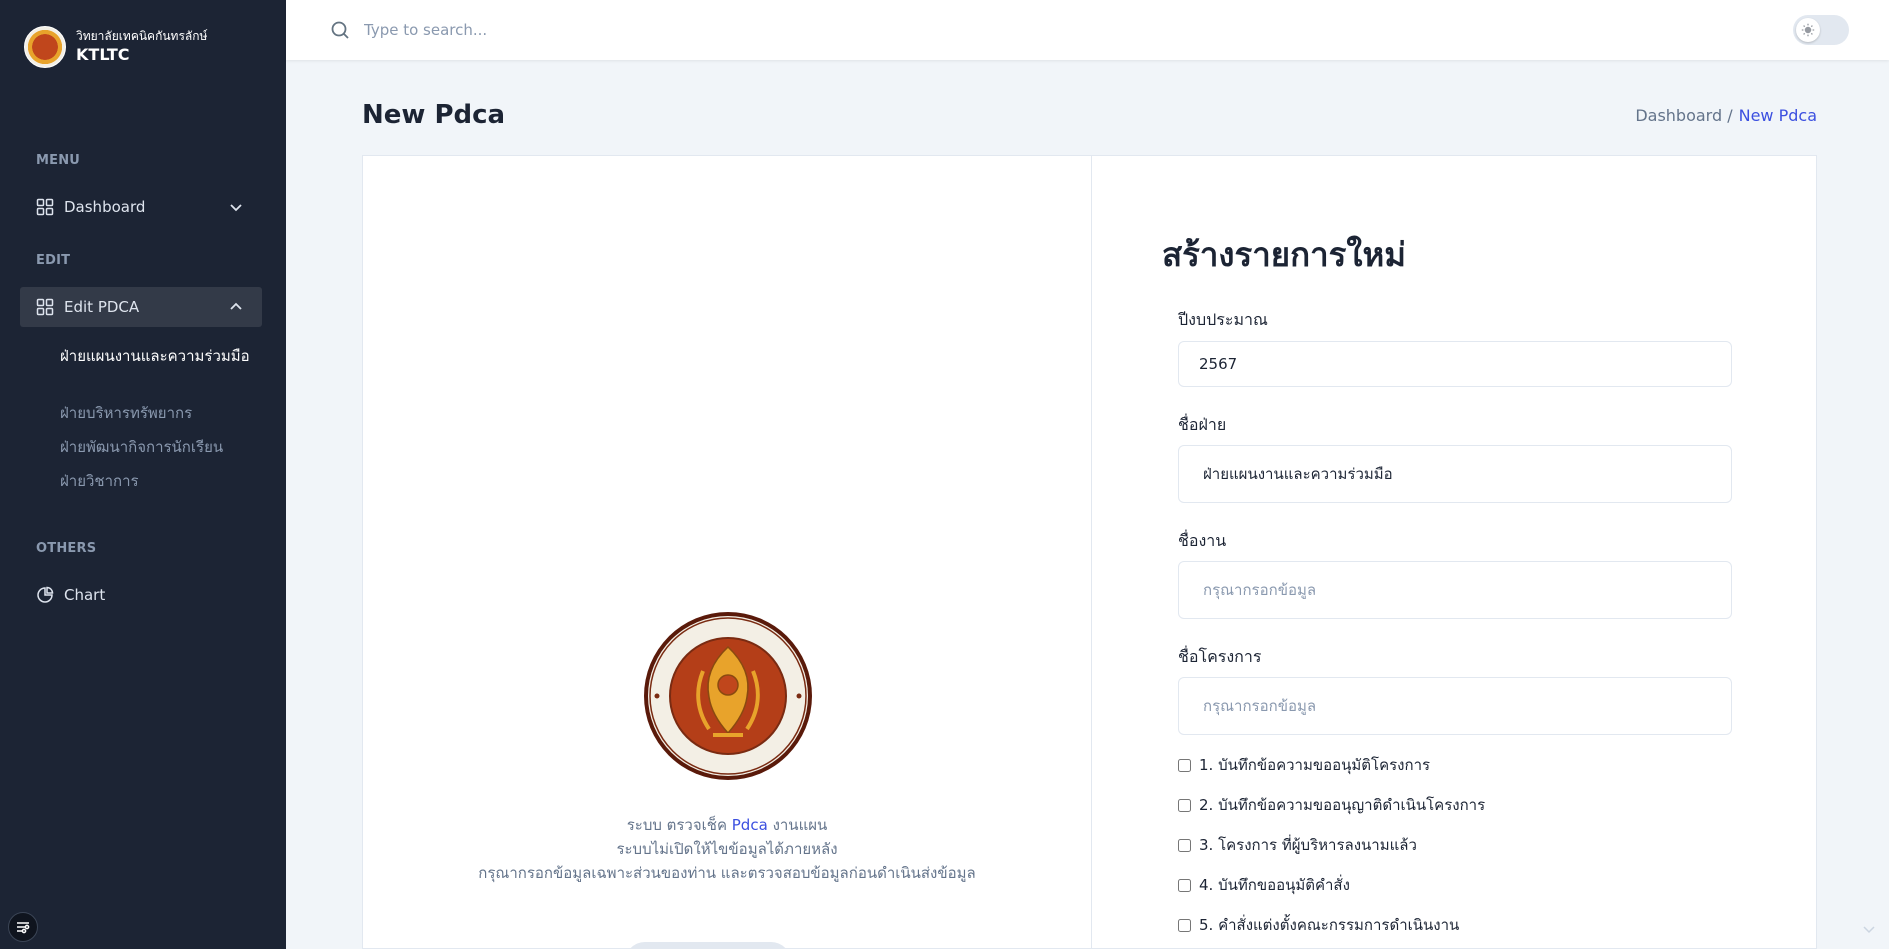 This screenshot has height=949, width=1889. I want to click on checklist-label-2: 2. บันทึกข้อความขออนุญาติดำเนินโครงการ, so click(1342, 805).